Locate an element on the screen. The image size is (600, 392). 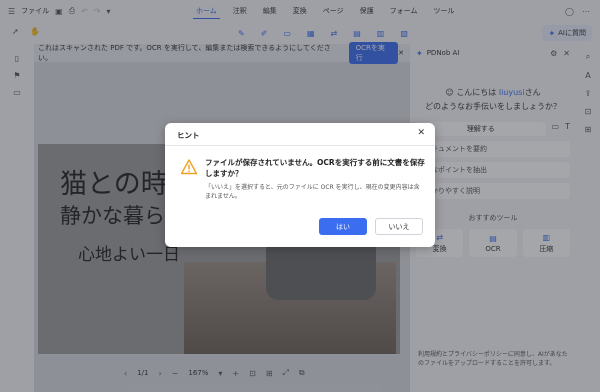
dialog-heading: ファイルが保存されていません。OCRを実行する前に文書を保存しますか？ is located at coordinates (315, 168).